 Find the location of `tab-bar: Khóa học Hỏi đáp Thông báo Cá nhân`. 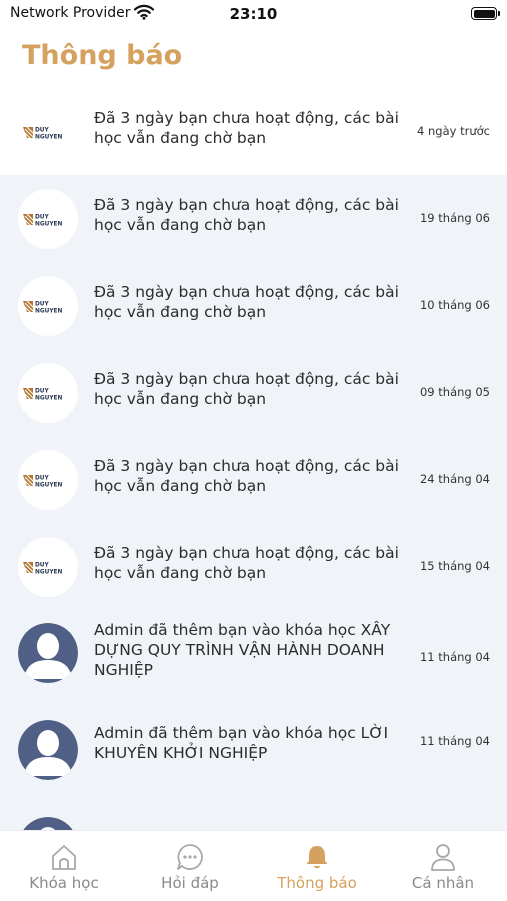

tab-bar: Khóa học Hỏi đáp Thông báo Cá nhân is located at coordinates (253, 865).